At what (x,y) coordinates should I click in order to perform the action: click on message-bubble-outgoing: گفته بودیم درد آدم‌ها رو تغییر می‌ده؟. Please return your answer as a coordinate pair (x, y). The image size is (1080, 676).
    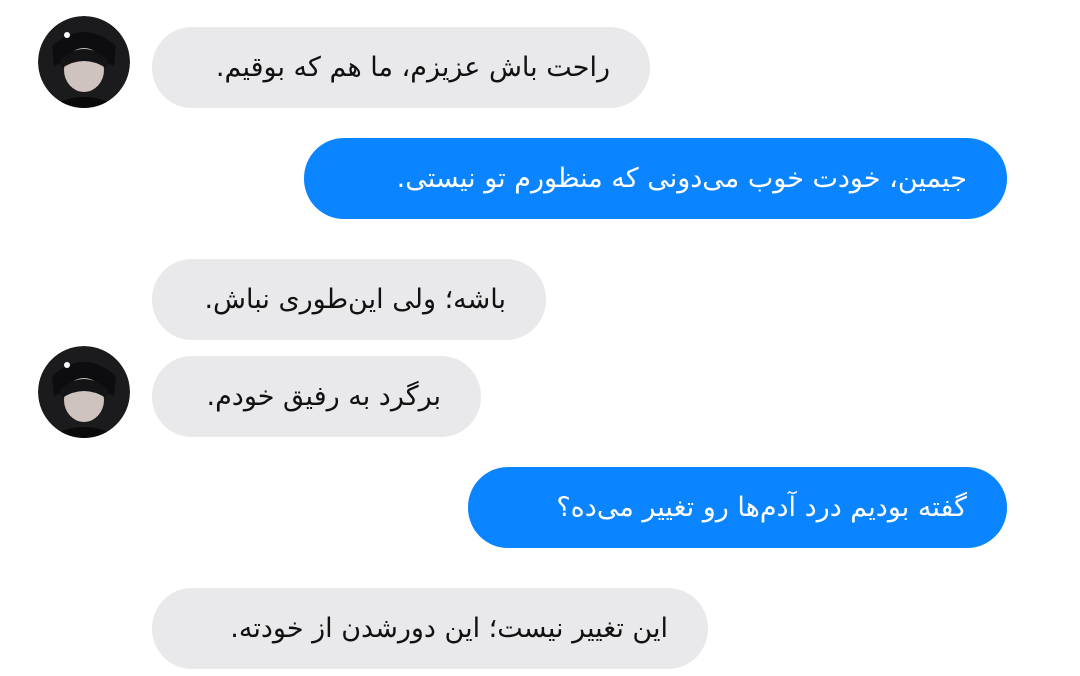
    Looking at the image, I should click on (737, 507).